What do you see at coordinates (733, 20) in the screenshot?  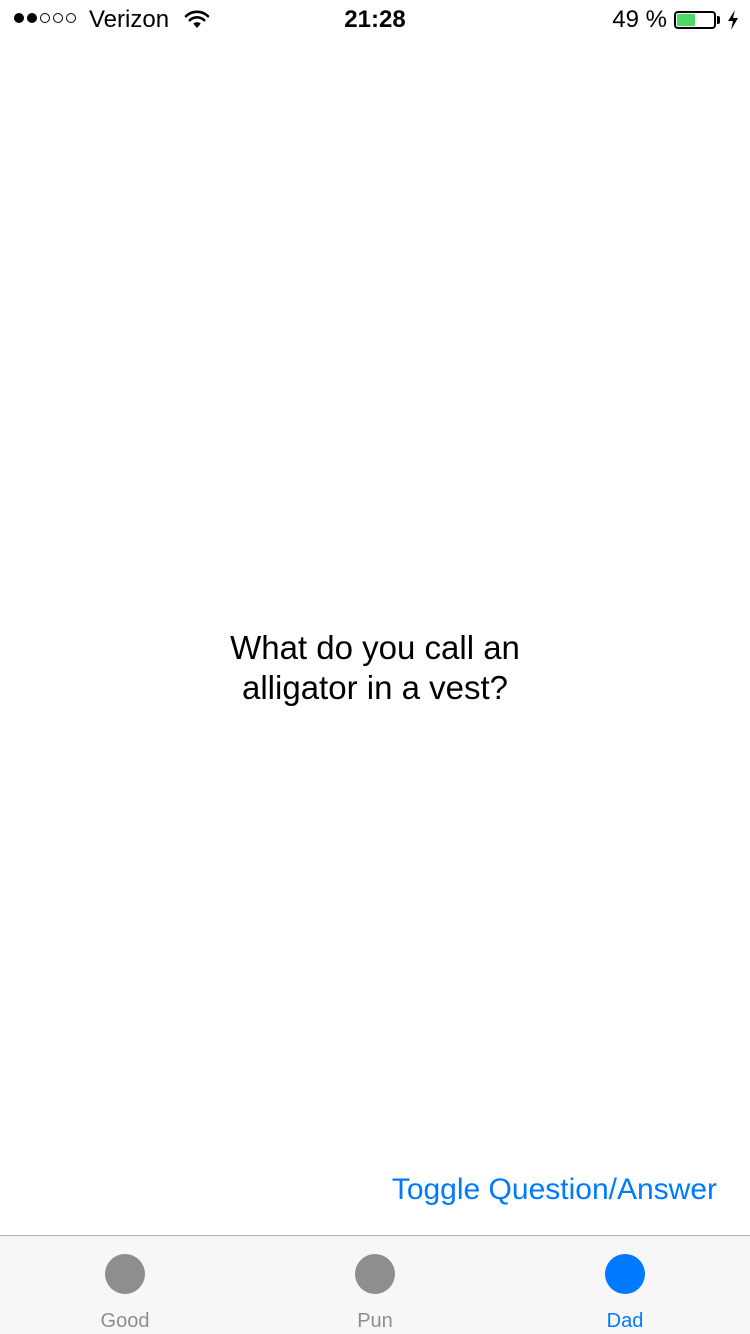 I see `charging-bolt-icon` at bounding box center [733, 20].